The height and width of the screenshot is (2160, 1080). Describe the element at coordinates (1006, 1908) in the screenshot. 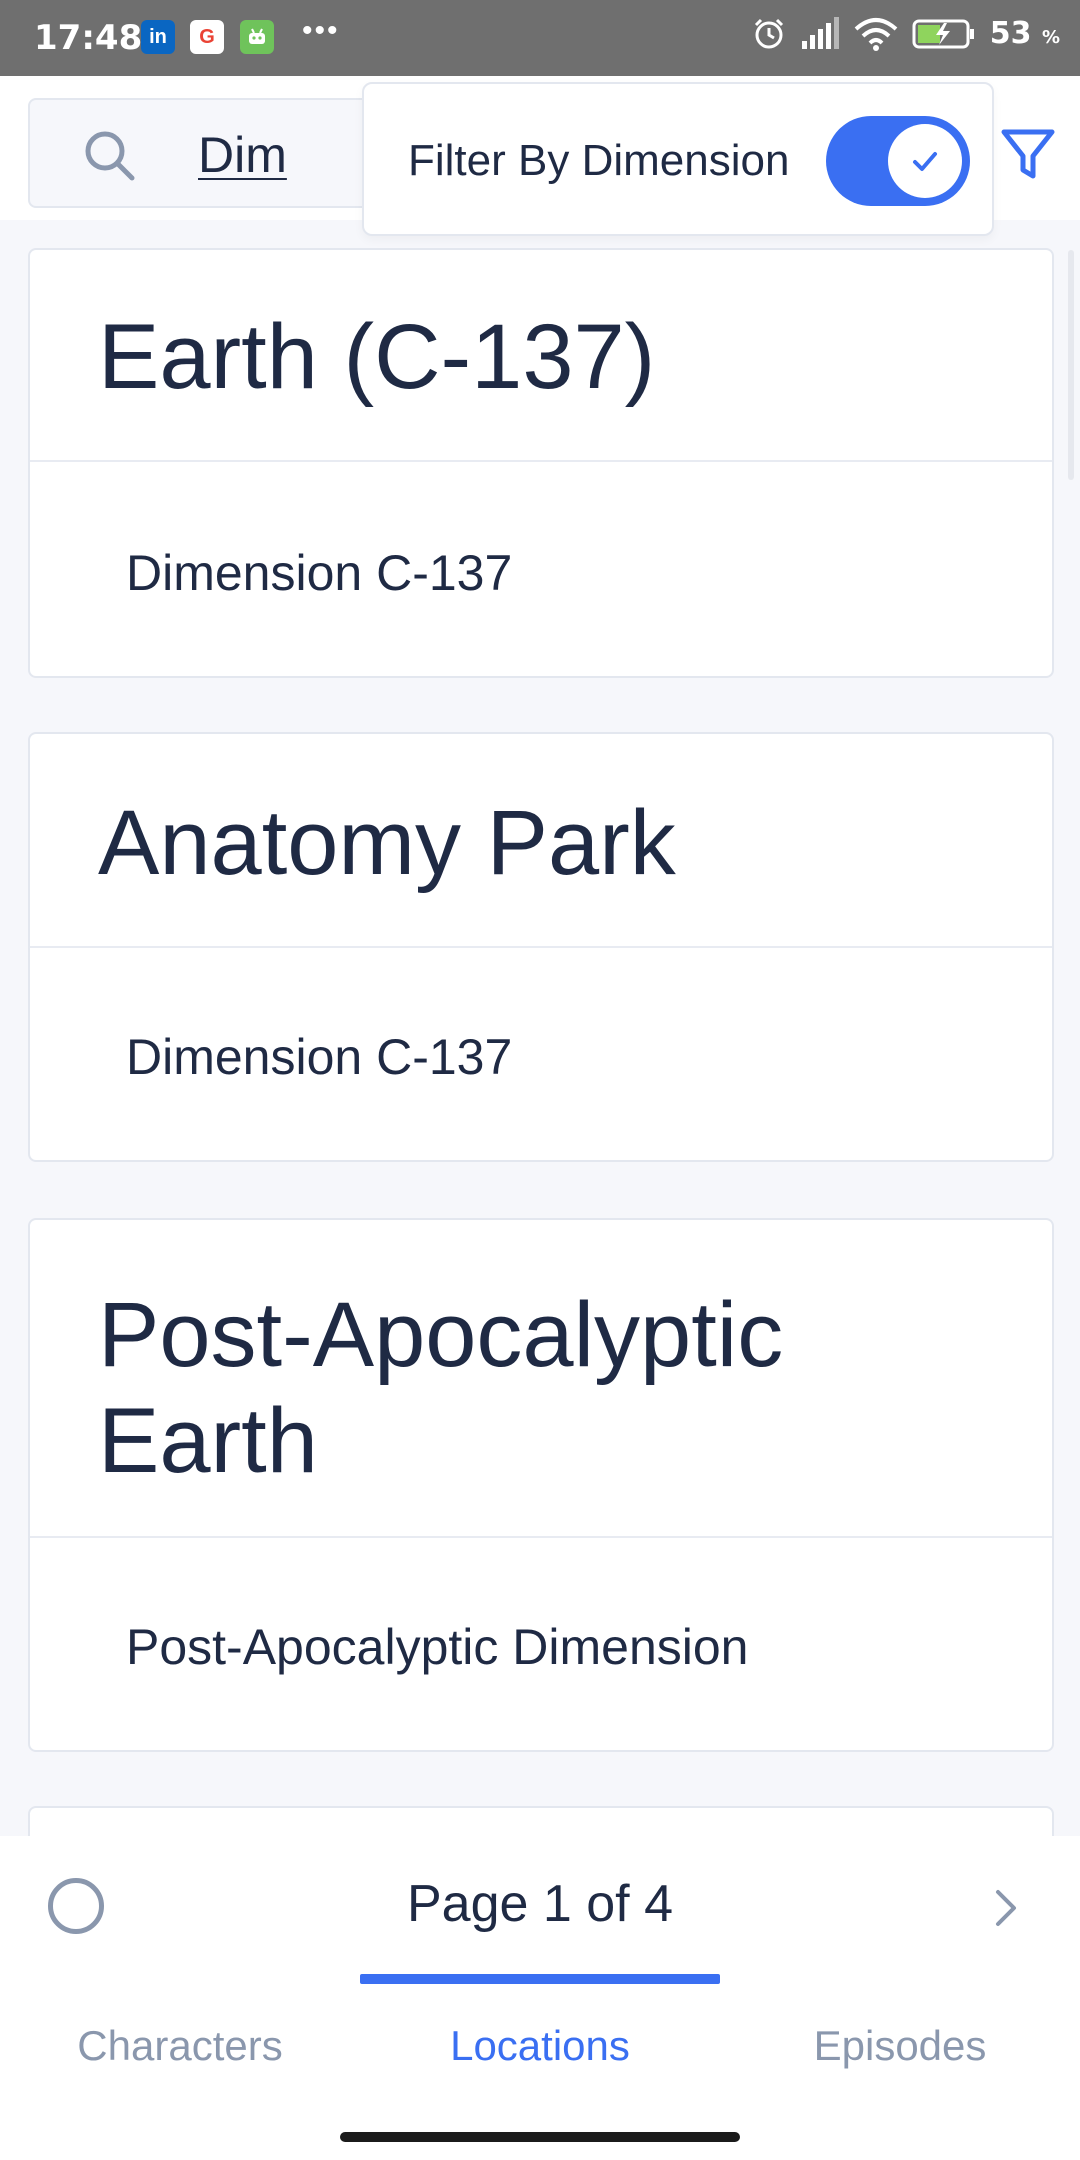

I see `next-page-chevron-icon` at that location.